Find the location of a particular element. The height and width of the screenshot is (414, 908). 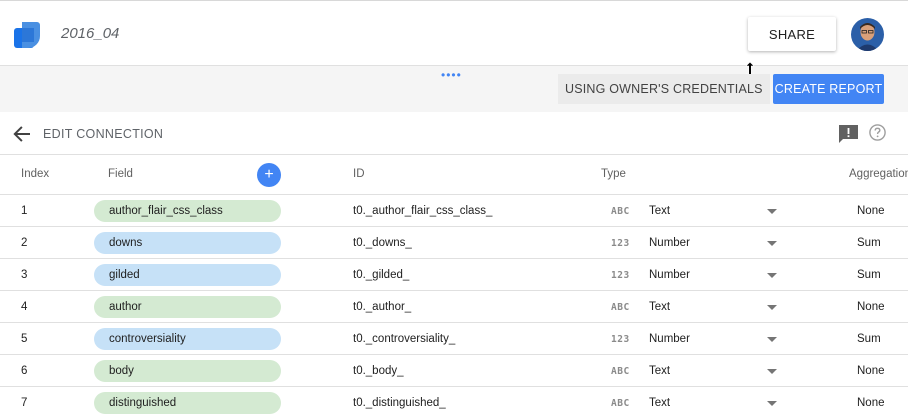

row-index: 6 is located at coordinates (24, 371).